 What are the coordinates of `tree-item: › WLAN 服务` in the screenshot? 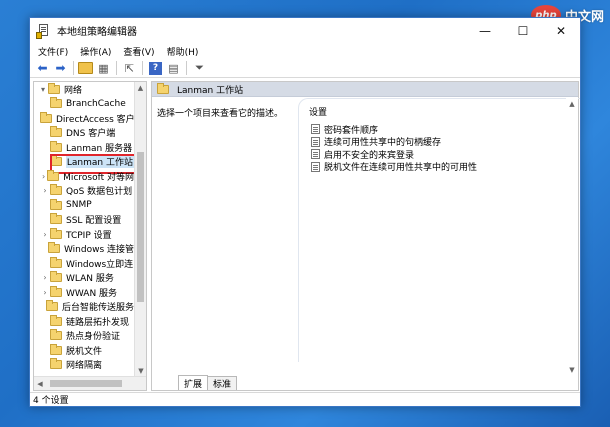 It's located at (84, 278).